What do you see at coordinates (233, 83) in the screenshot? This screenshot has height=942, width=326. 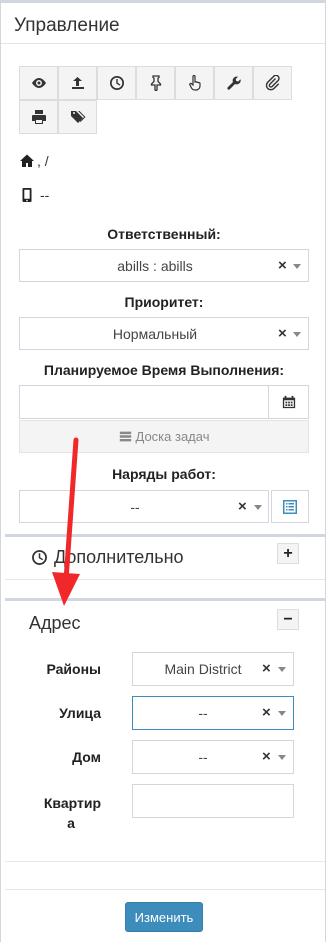 I see `wrench-icon` at bounding box center [233, 83].